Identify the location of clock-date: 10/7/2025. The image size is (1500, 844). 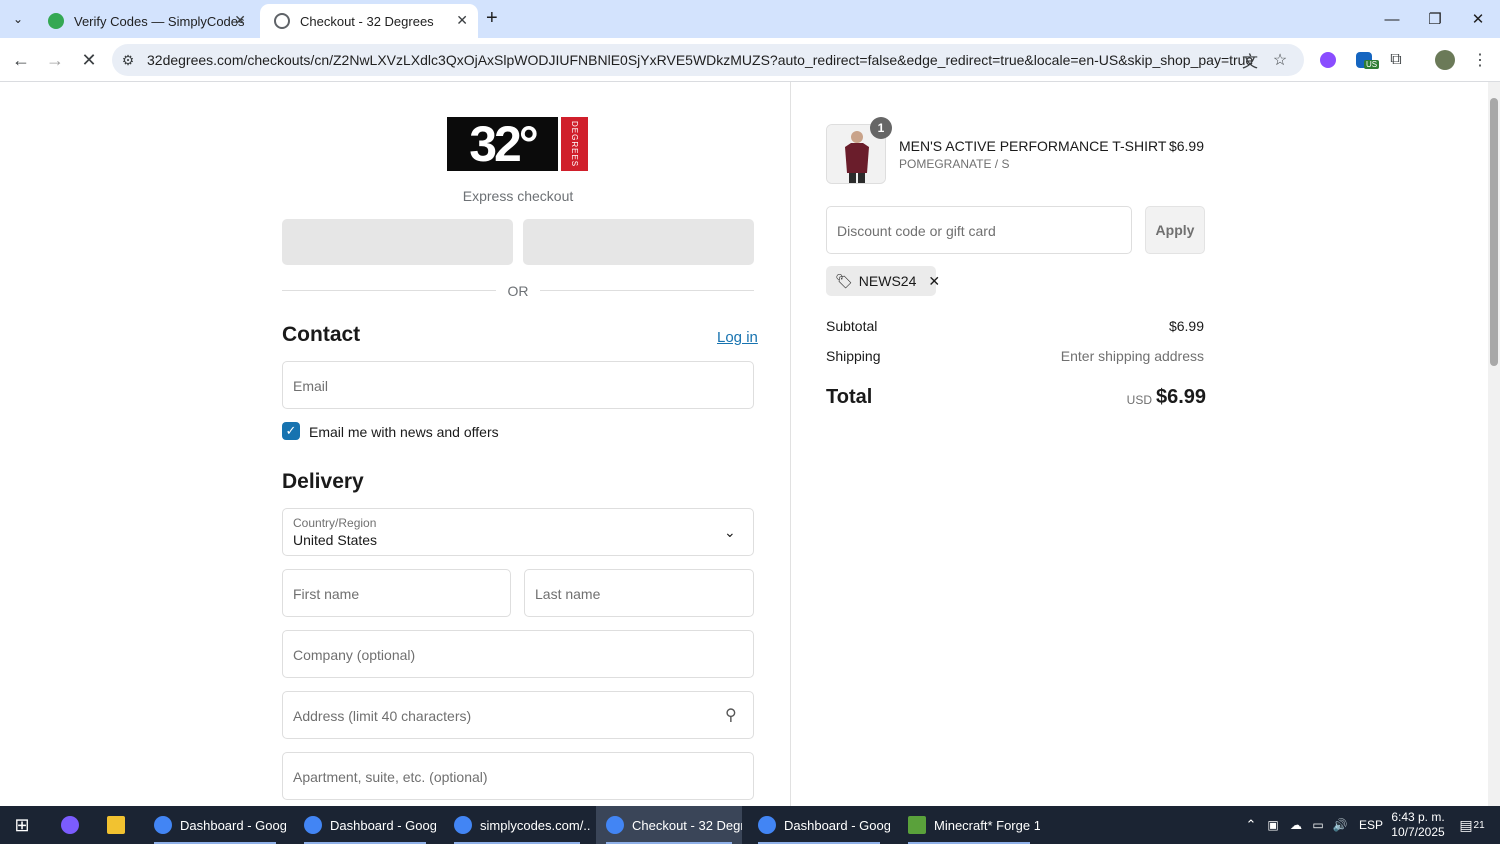
(1418, 832).